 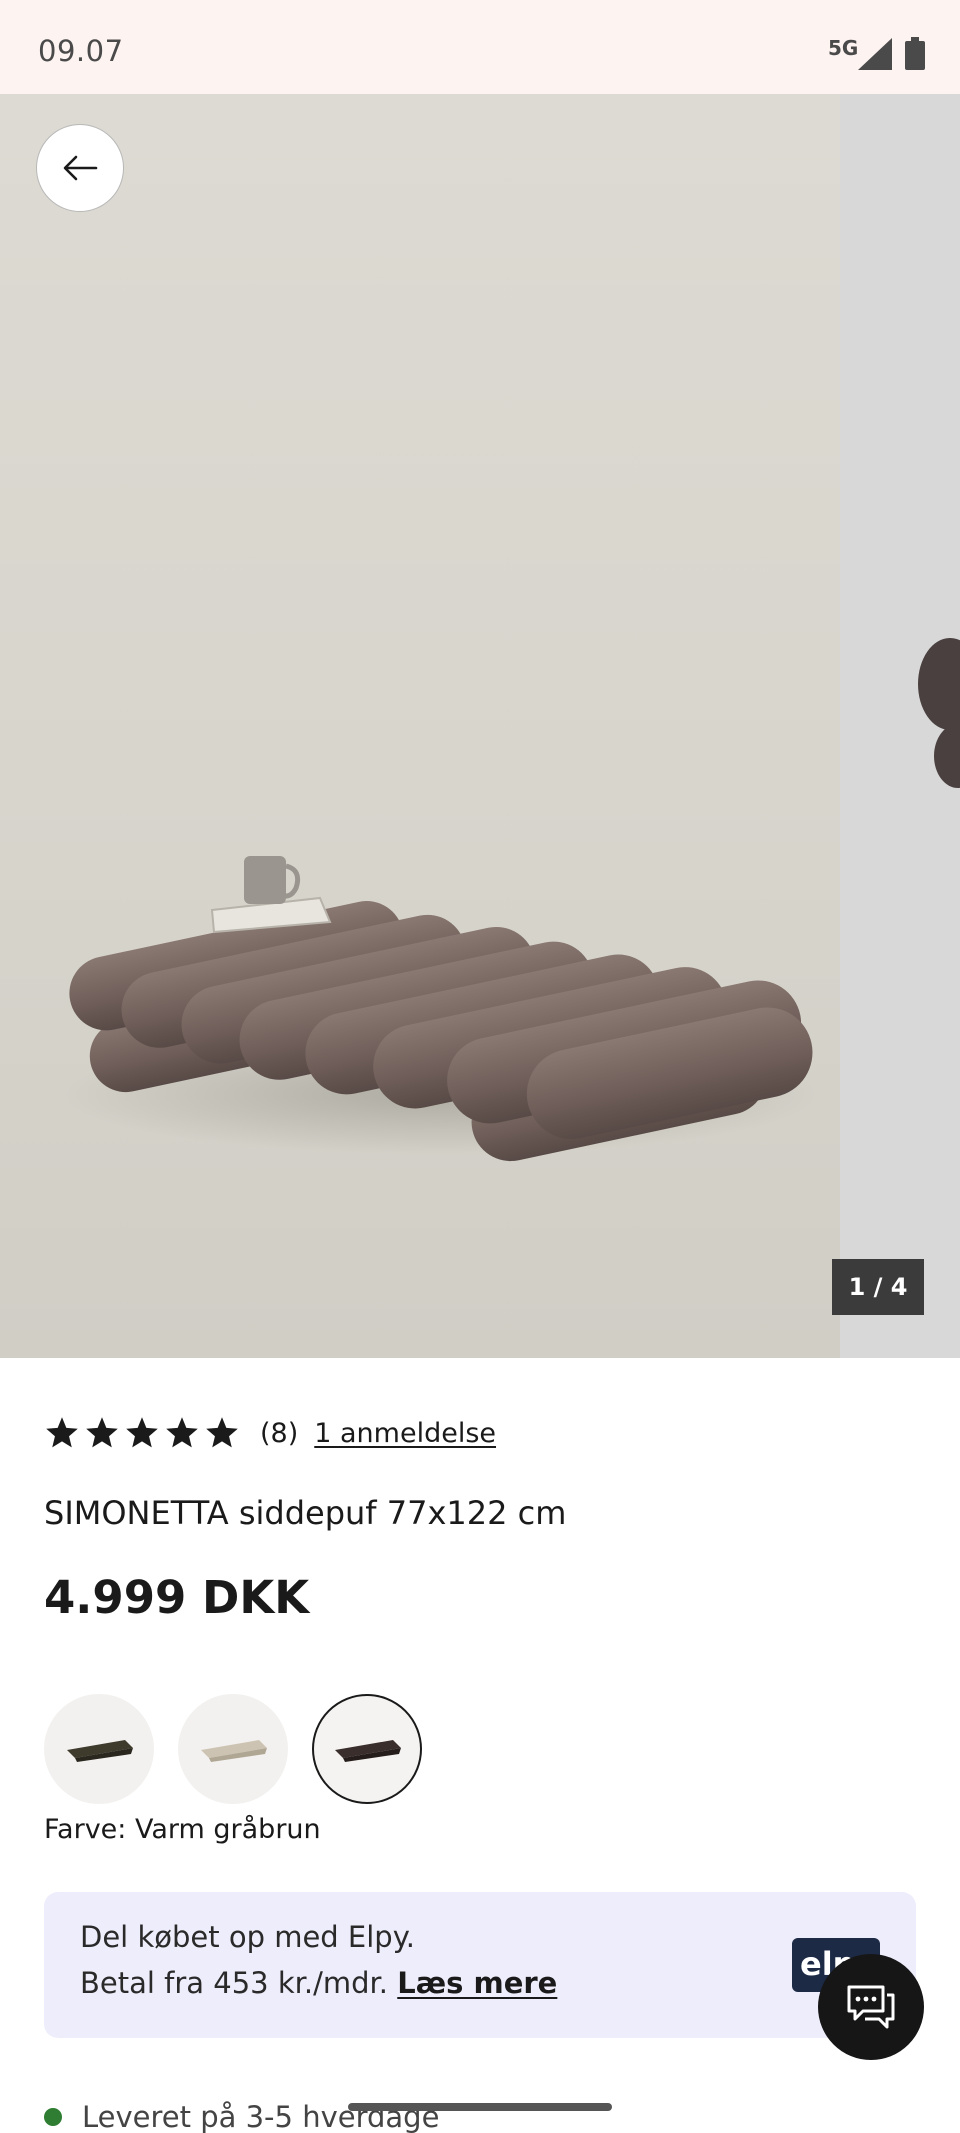 What do you see at coordinates (843, 48) in the screenshot?
I see `network-type: 5G` at bounding box center [843, 48].